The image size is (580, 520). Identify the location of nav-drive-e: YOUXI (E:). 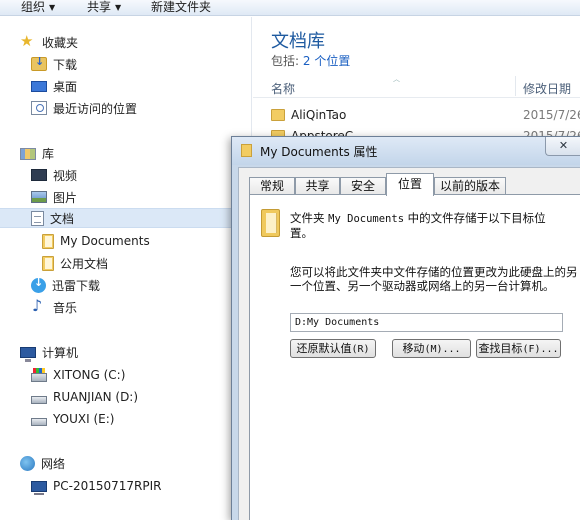
(72, 419).